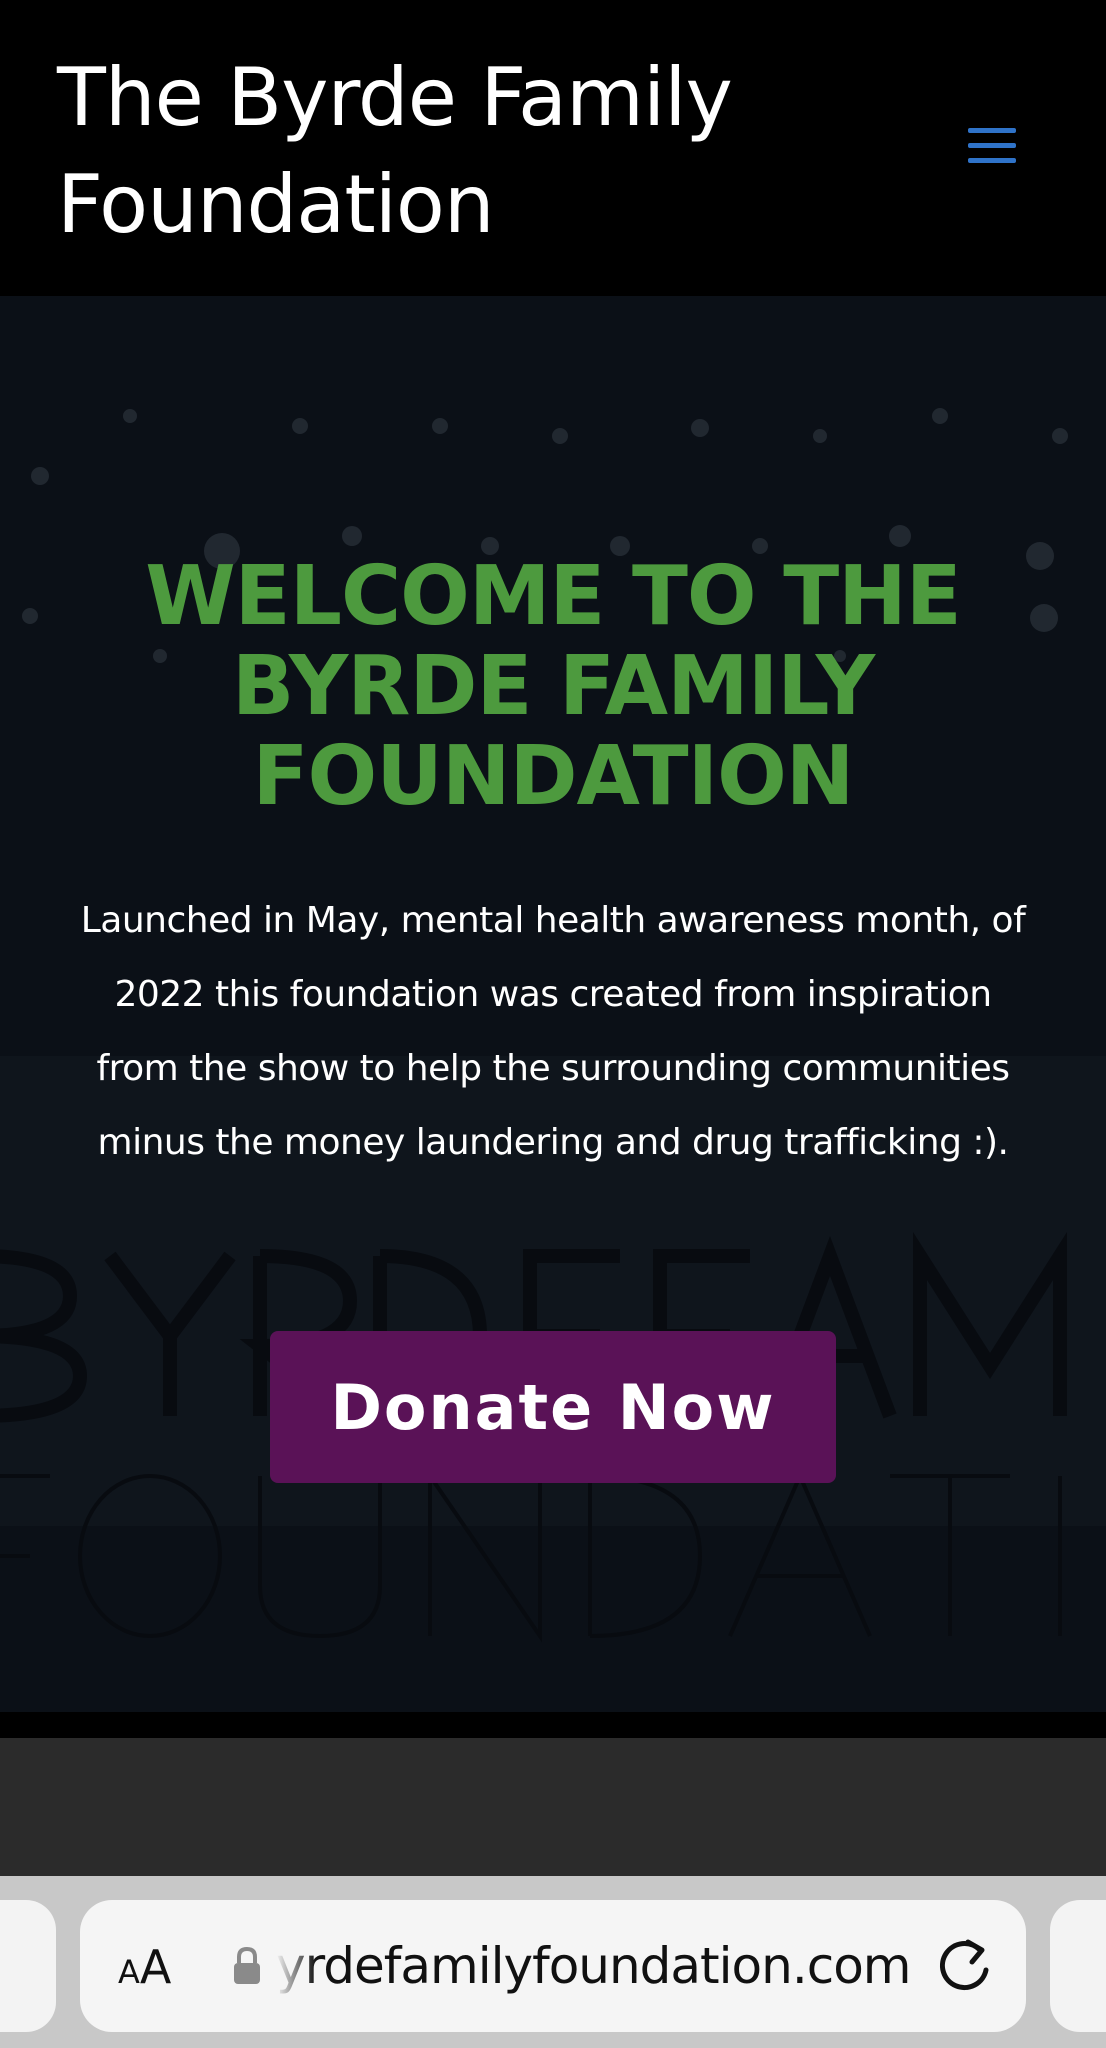  Describe the element at coordinates (129, 1972) in the screenshot. I see `text-size-small-letter: A` at that location.